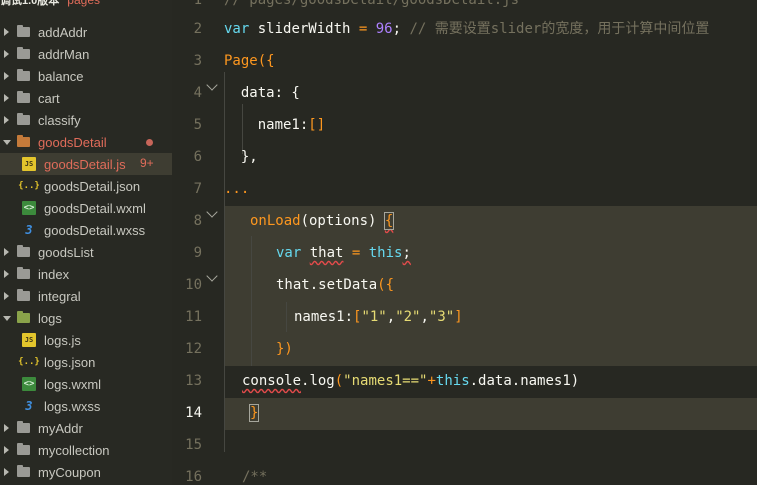 The height and width of the screenshot is (485, 757). Describe the element at coordinates (490, 414) in the screenshot. I see `current-line-highlight` at that location.